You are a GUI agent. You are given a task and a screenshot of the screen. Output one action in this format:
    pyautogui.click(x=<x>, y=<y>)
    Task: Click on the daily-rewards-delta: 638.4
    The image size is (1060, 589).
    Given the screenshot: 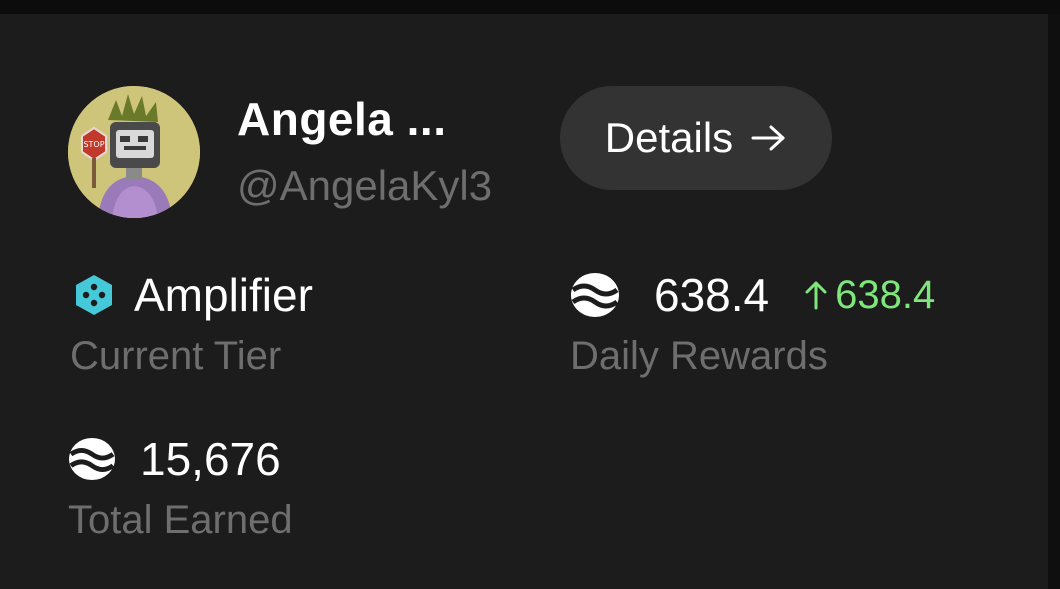 What is the action you would take?
    pyautogui.click(x=869, y=295)
    